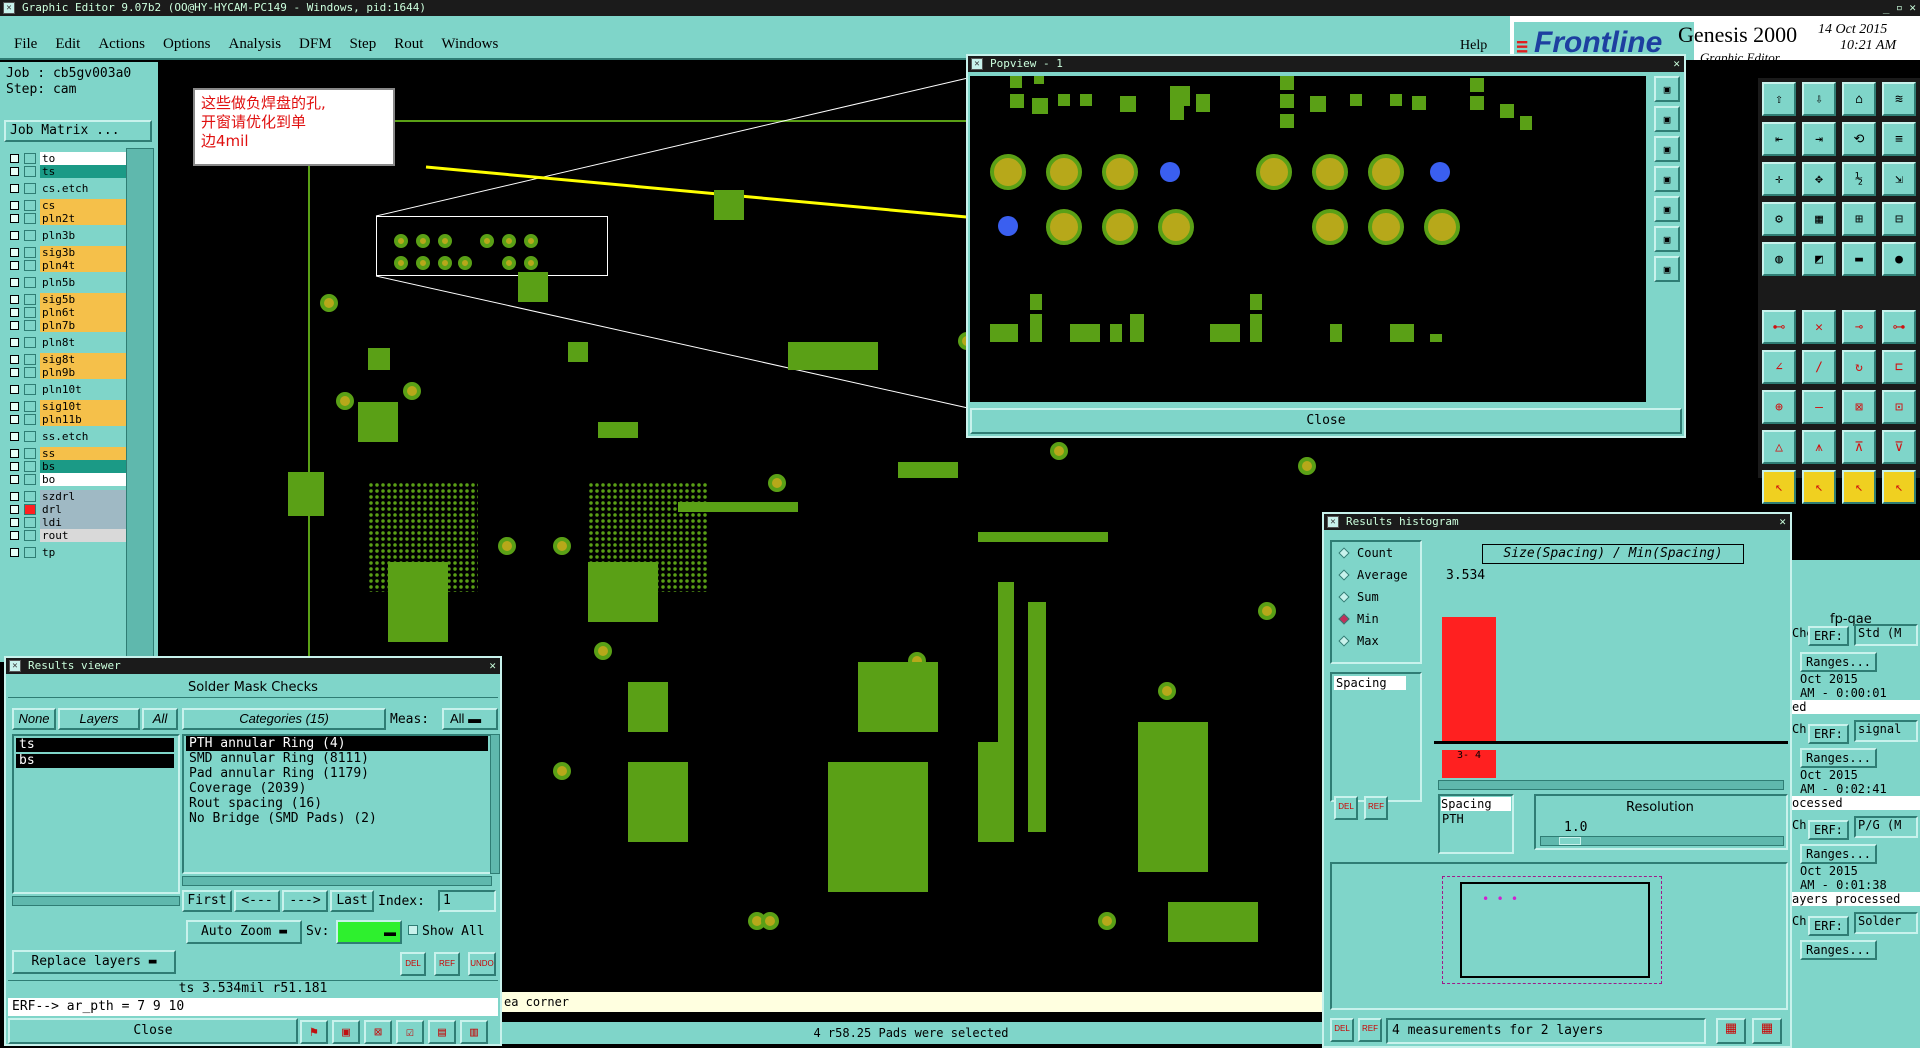  What do you see at coordinates (1859, 99) in the screenshot?
I see `palette-tool-icon: ⌂` at bounding box center [1859, 99].